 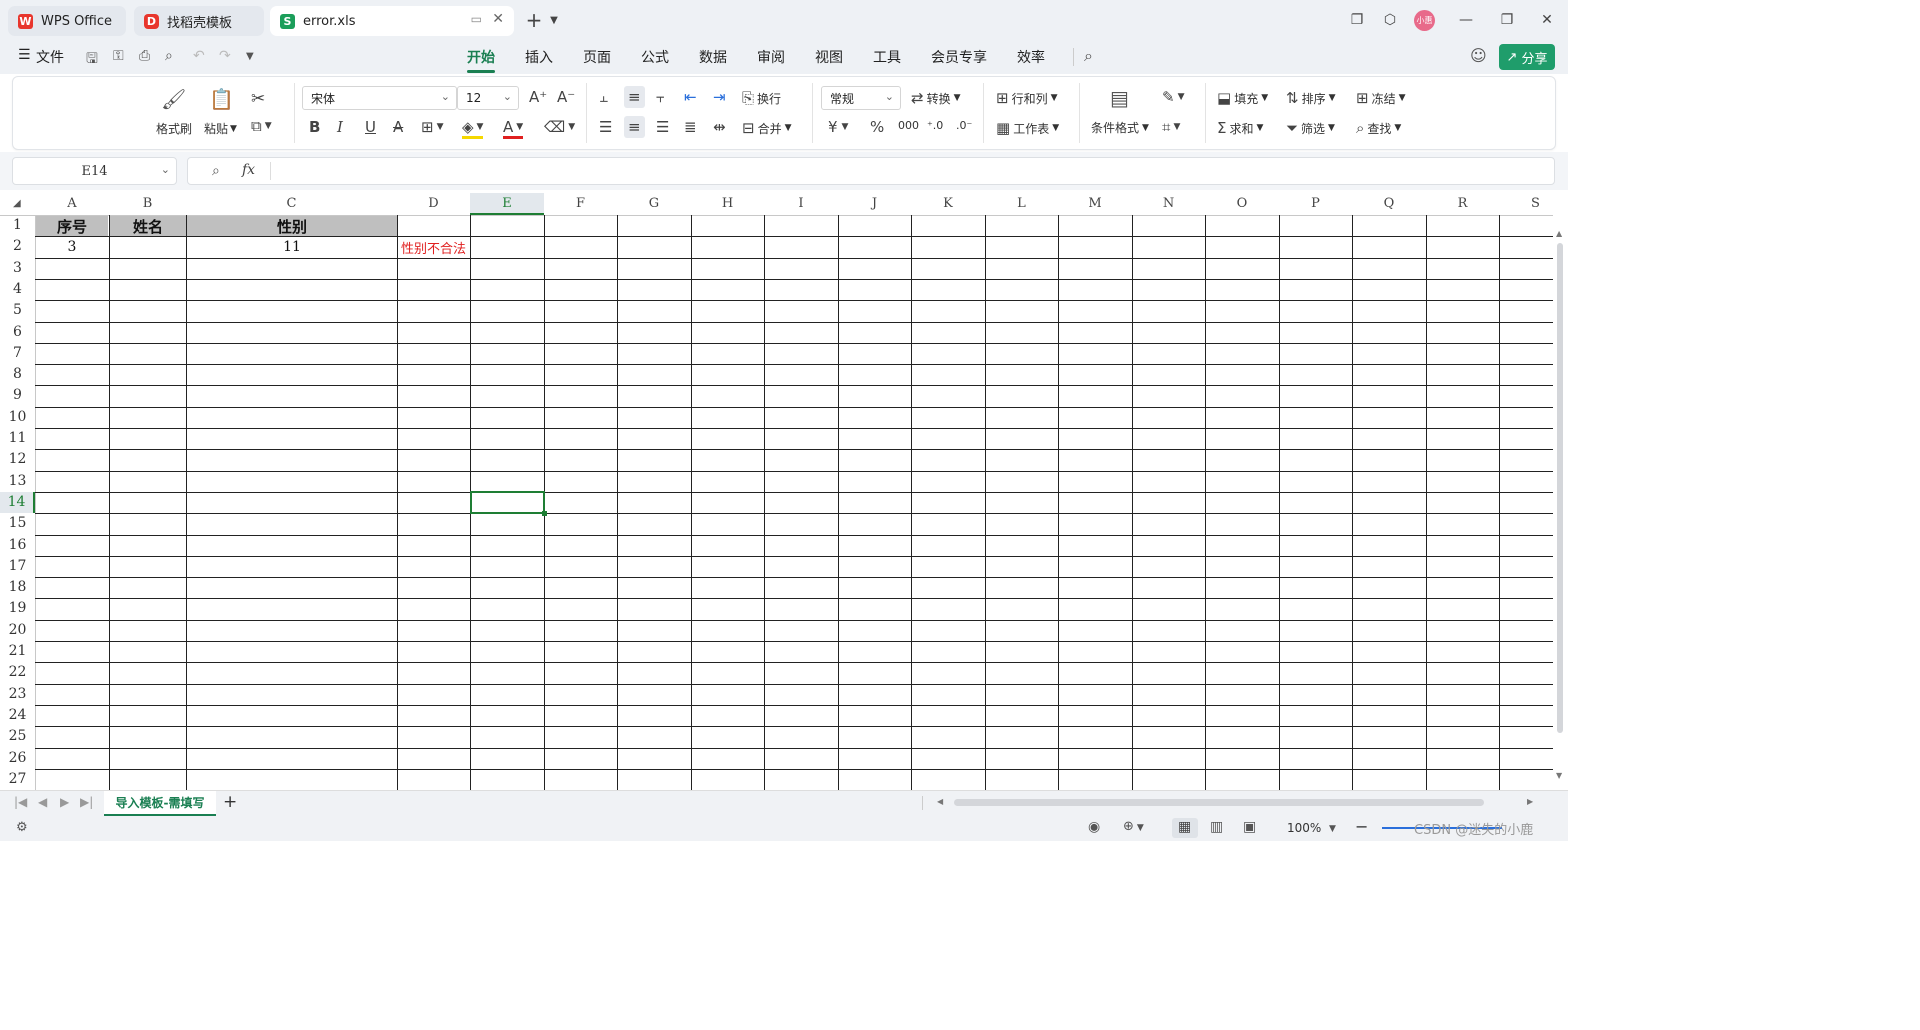 I want to click on close-tab-icon: ✕, so click(x=498, y=19).